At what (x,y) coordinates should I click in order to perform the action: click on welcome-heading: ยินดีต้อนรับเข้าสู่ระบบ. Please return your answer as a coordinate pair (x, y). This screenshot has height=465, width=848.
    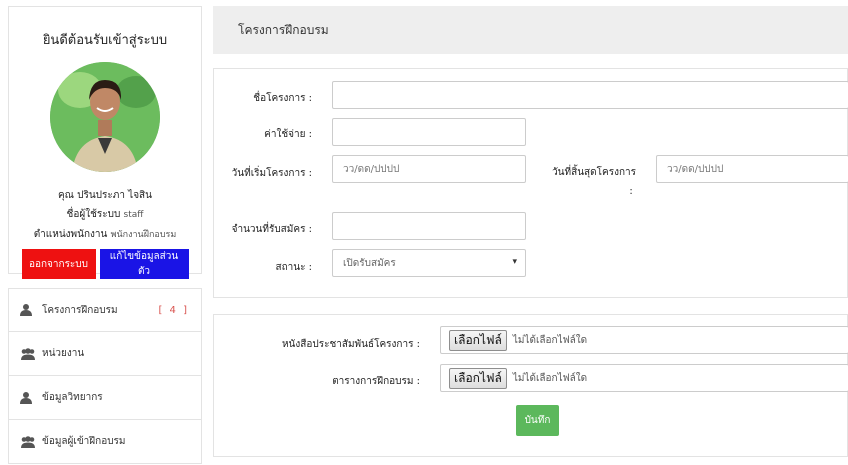
    Looking at the image, I should click on (105, 40).